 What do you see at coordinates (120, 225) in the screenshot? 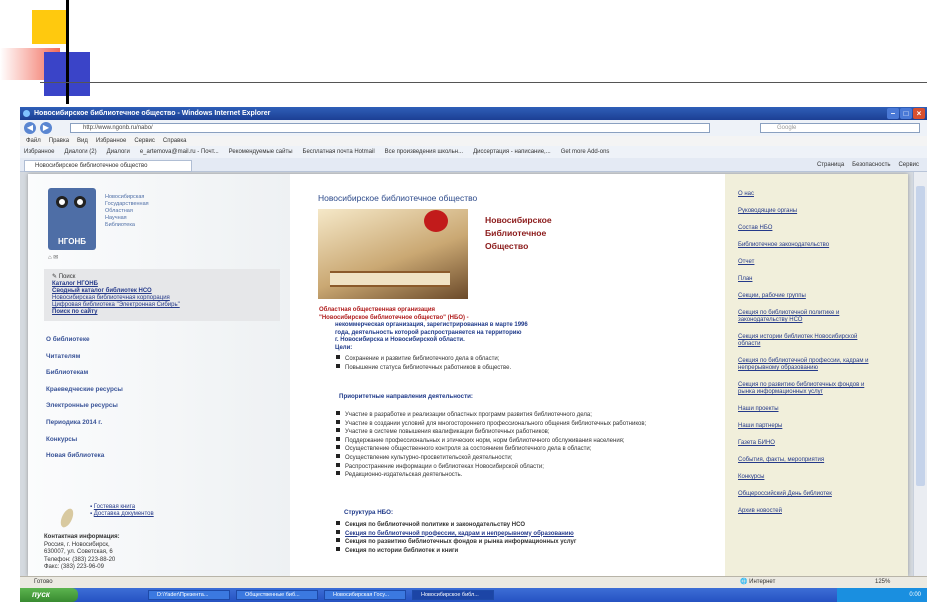
I see `org-line: Библиотека` at bounding box center [120, 225].